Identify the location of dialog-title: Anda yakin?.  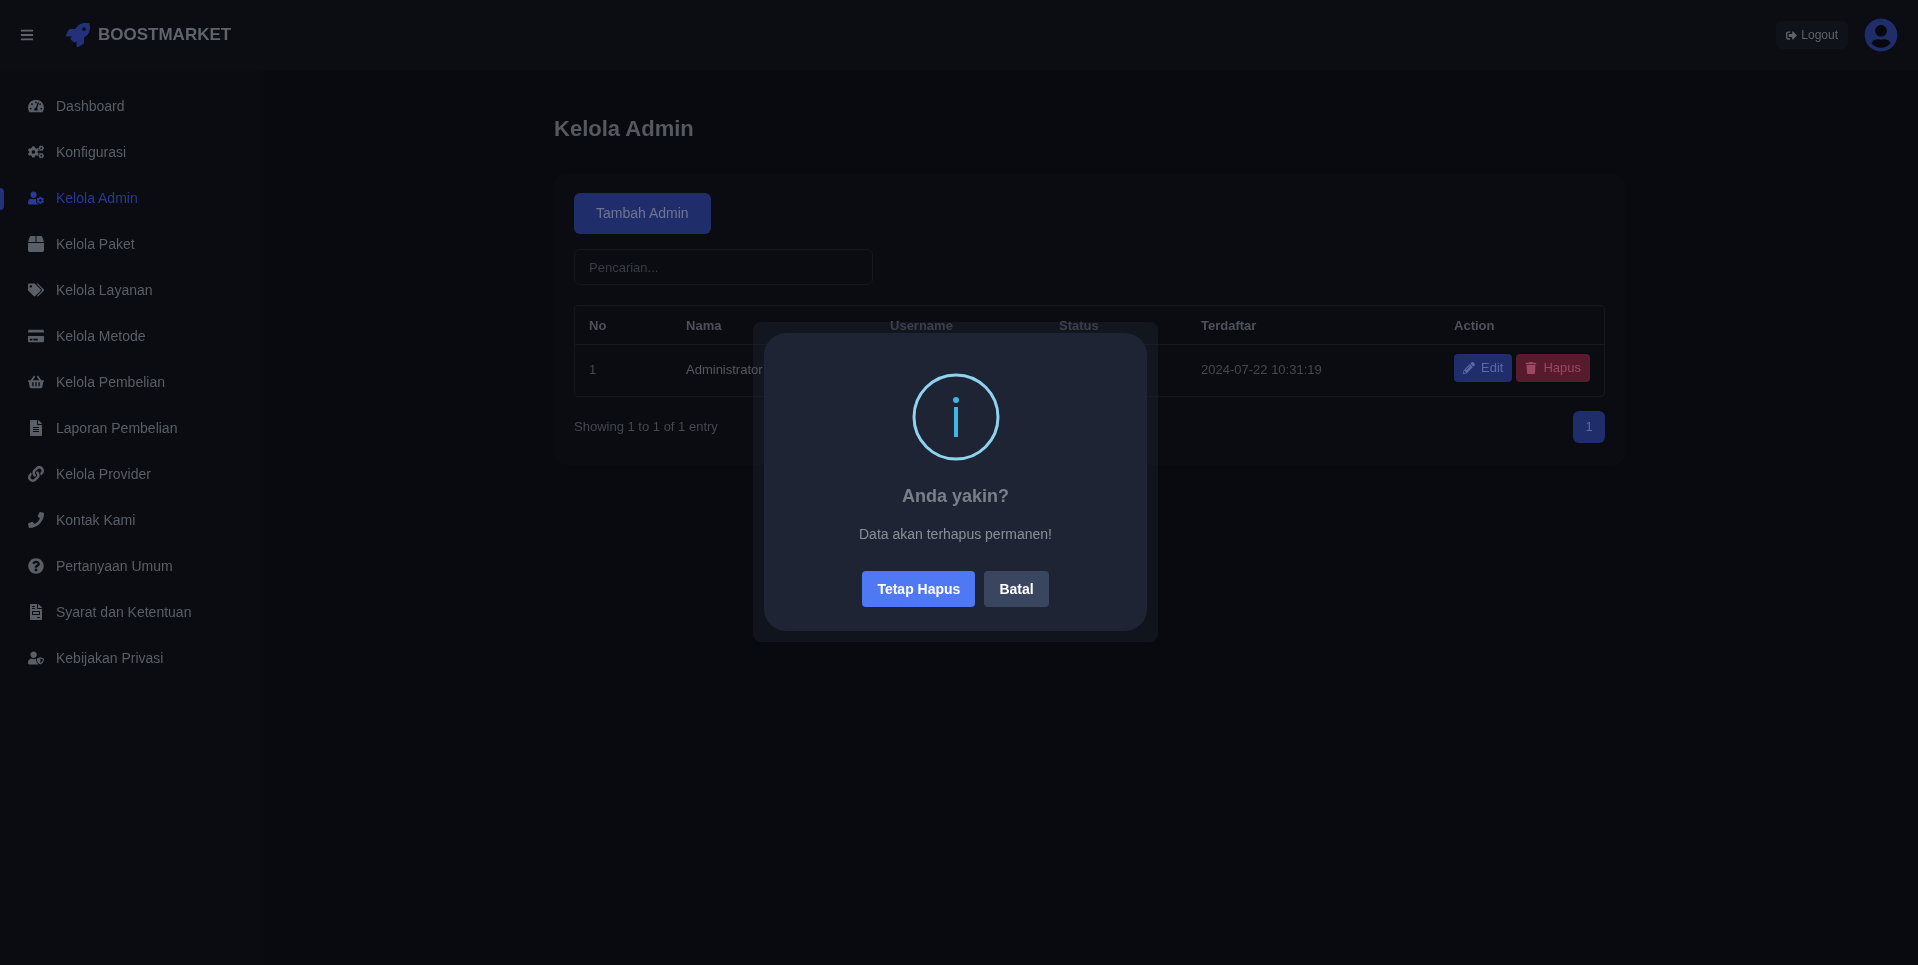
(956, 496).